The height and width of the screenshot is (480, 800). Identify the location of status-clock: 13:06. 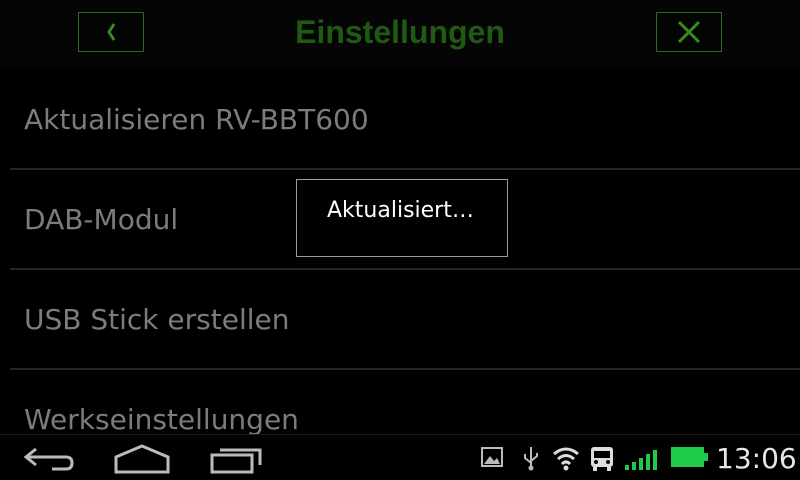
(756, 458).